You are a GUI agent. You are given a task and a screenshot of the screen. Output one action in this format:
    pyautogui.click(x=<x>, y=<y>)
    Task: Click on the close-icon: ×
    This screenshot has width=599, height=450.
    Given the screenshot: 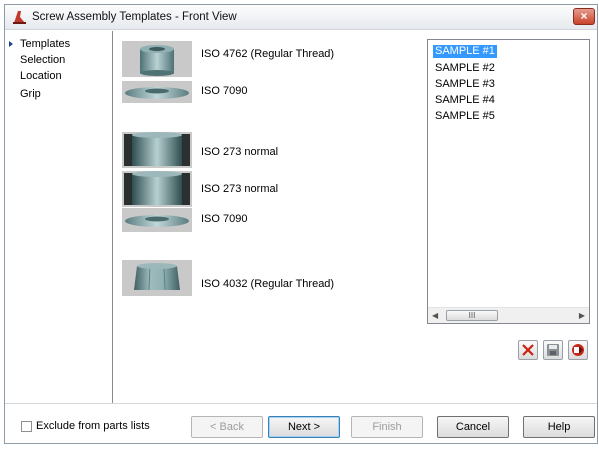 What is the action you would take?
    pyautogui.click(x=584, y=16)
    